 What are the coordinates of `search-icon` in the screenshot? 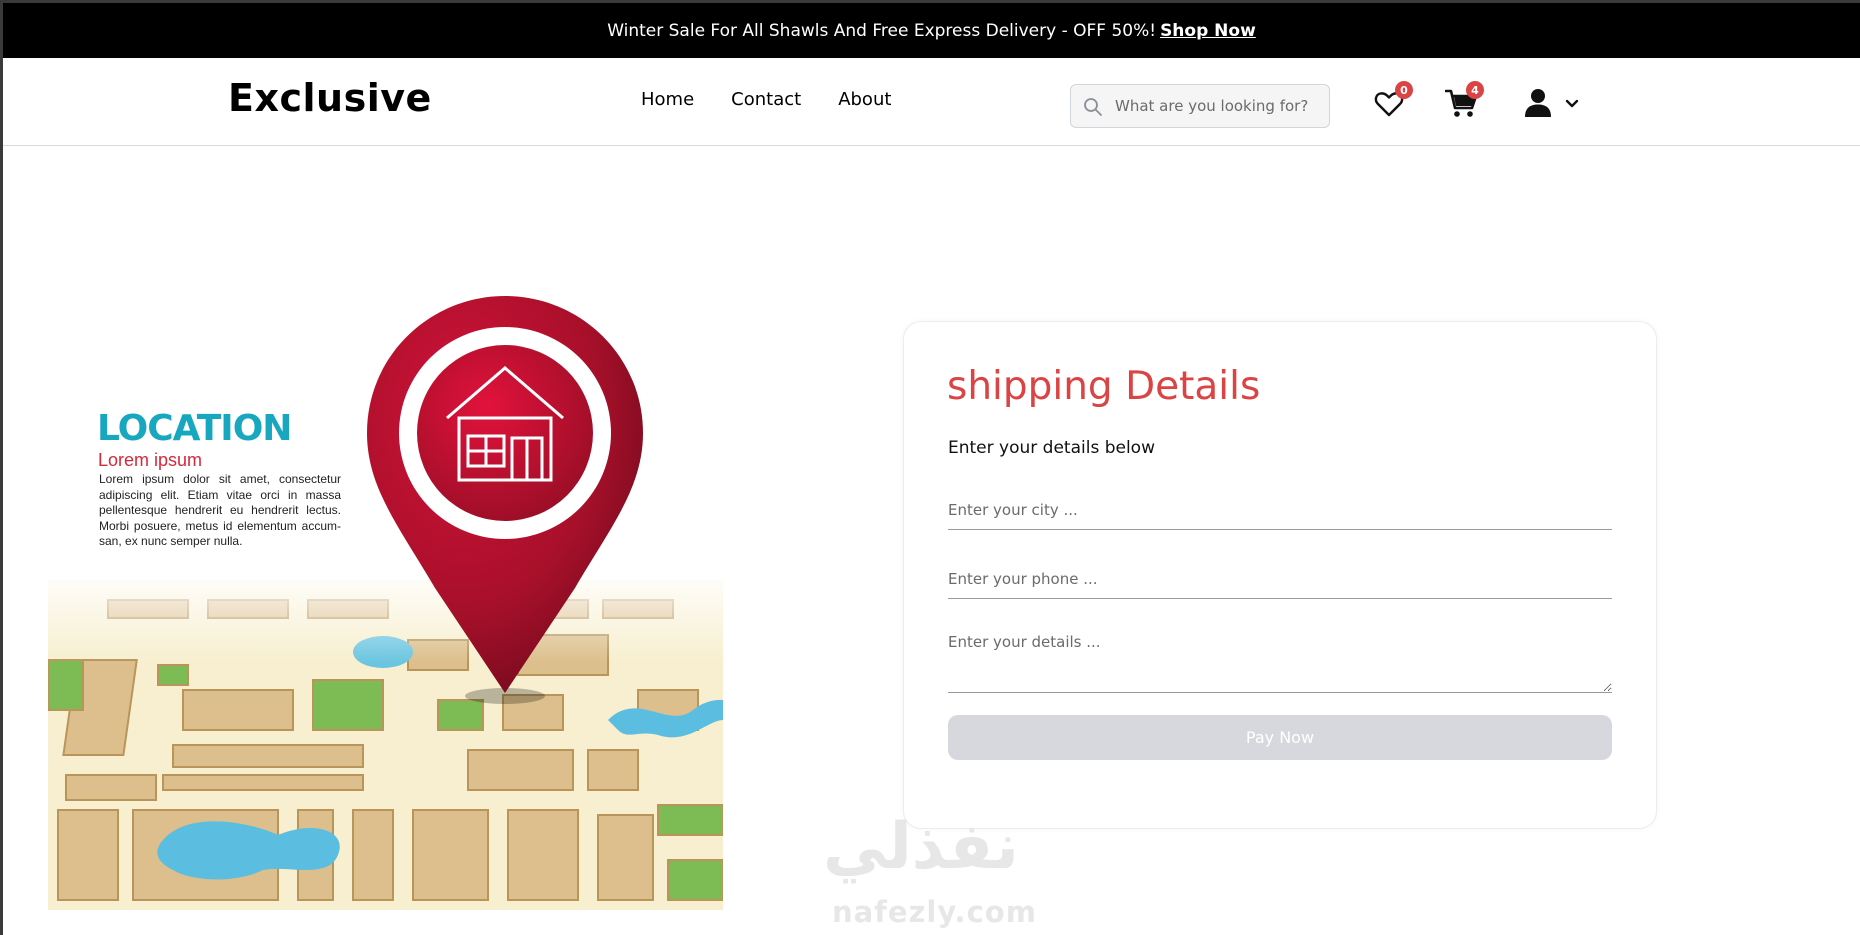 It's located at (1093, 107).